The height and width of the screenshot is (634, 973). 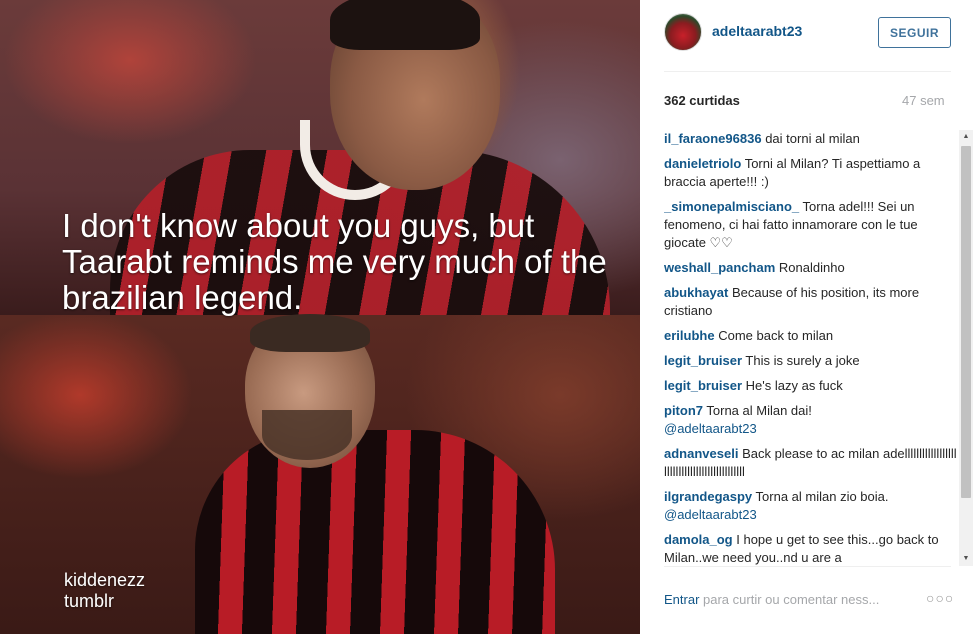 I want to click on comment-item: legit_bruiser He's lazy as fuck, so click(x=811, y=386).